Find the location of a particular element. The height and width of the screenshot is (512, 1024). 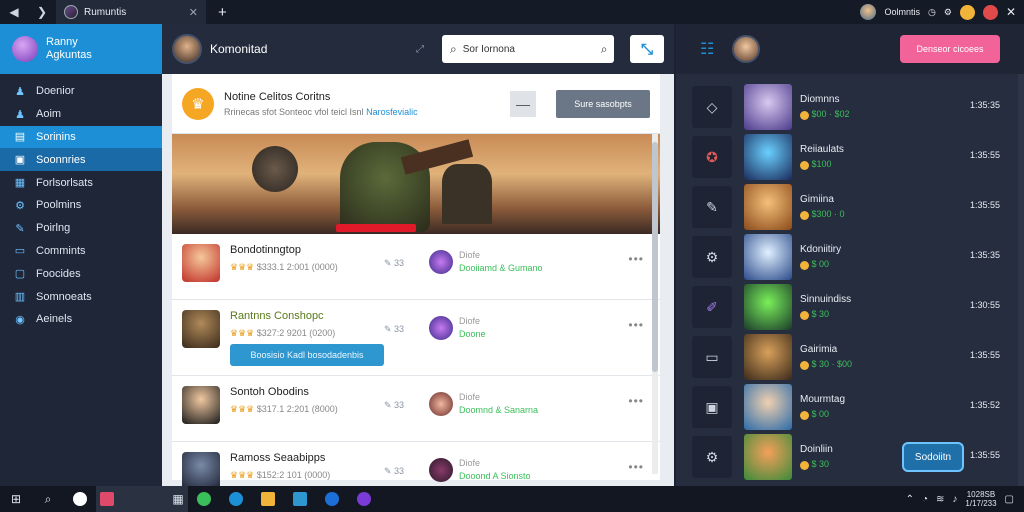

sidebar-item-3: ▣ Soonnries is located at coordinates (81, 160).